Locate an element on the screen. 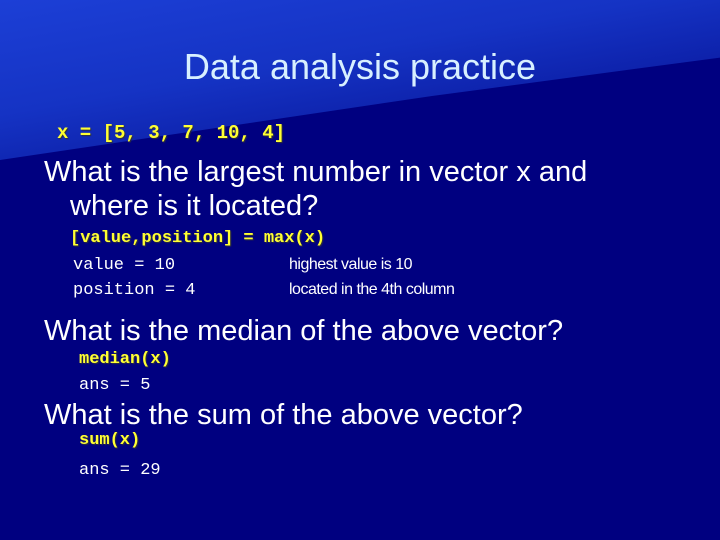 The width and height of the screenshot is (720, 540). note-location: located in the 4th column is located at coordinates (372, 289).